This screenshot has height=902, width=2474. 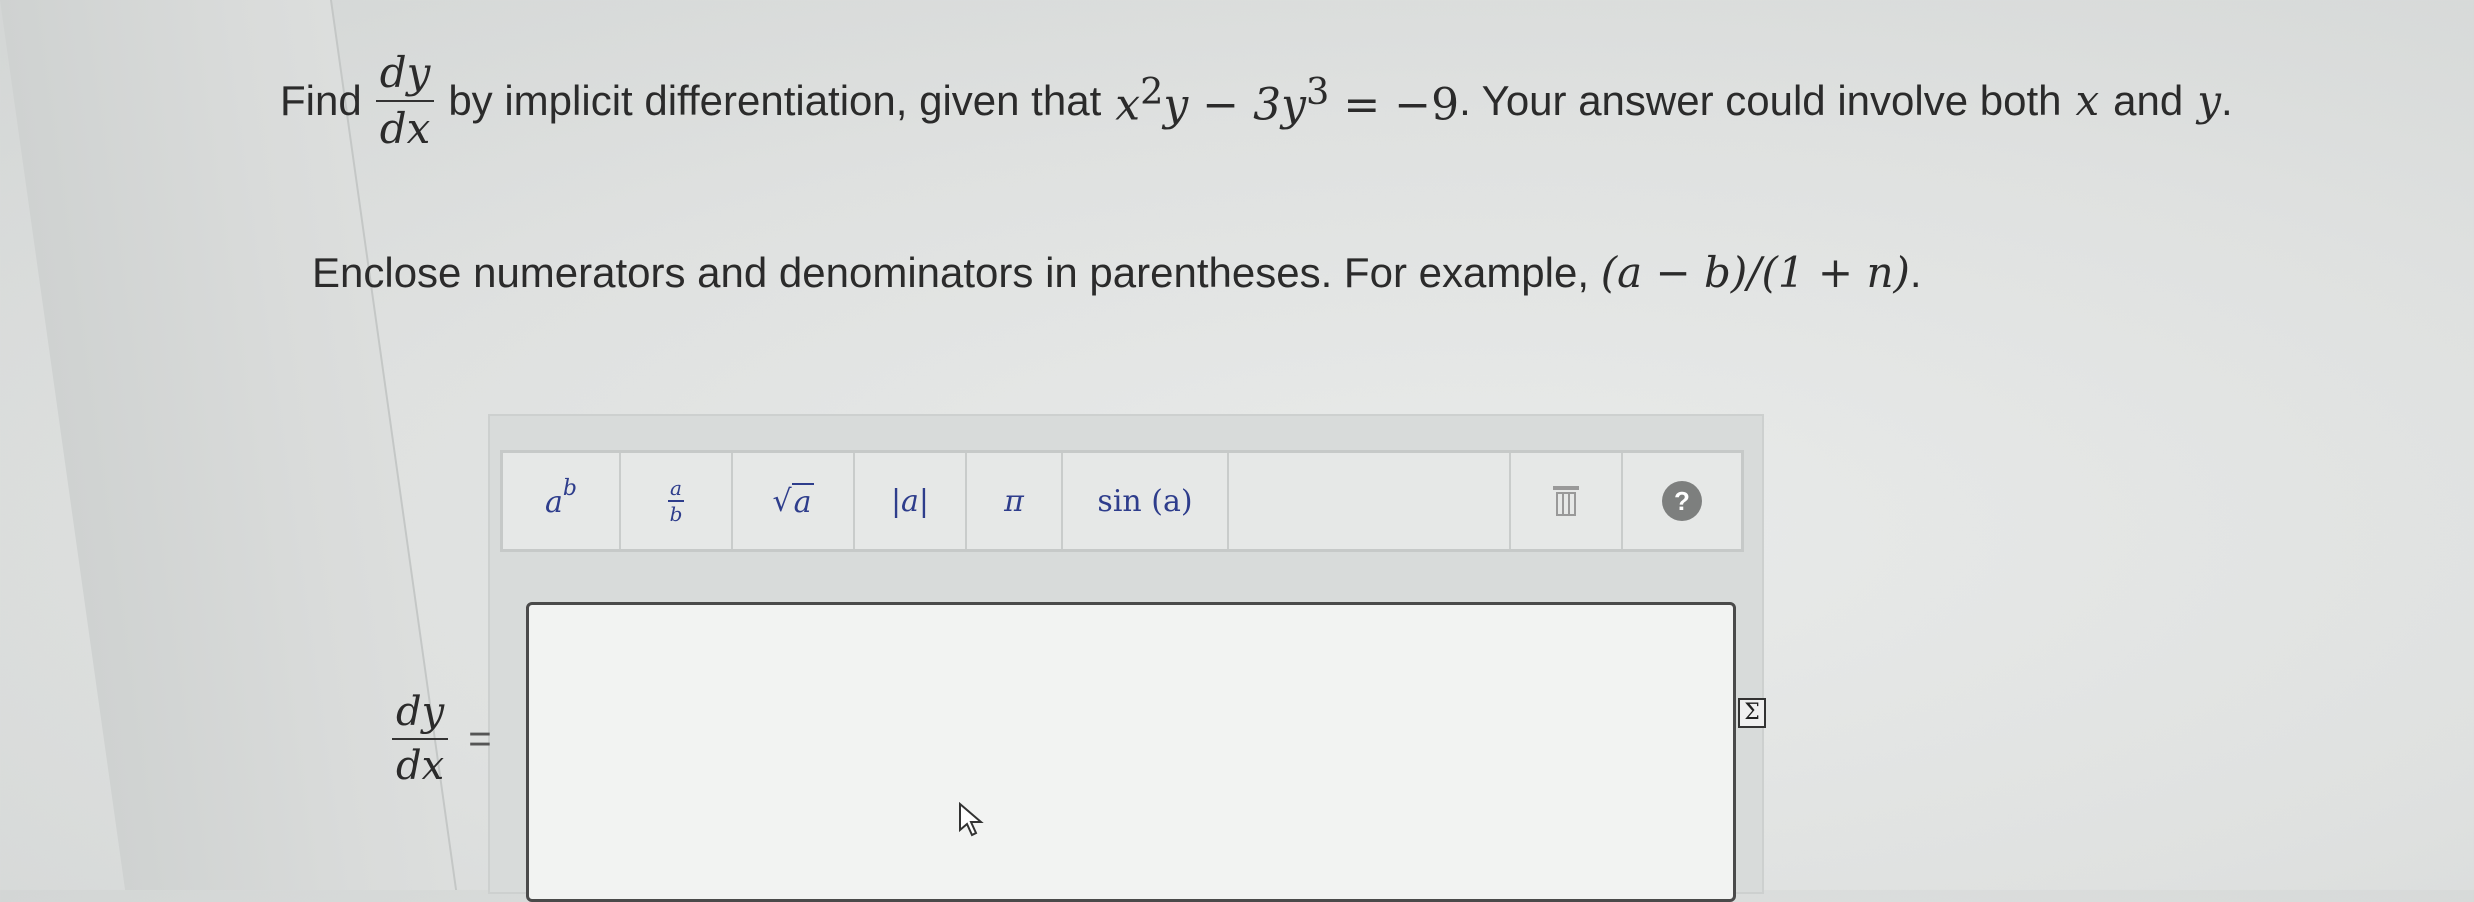 I want to click on math-toolbar: ab a b √ a |a| π sin (a) ?, so click(x=1122, y=501).